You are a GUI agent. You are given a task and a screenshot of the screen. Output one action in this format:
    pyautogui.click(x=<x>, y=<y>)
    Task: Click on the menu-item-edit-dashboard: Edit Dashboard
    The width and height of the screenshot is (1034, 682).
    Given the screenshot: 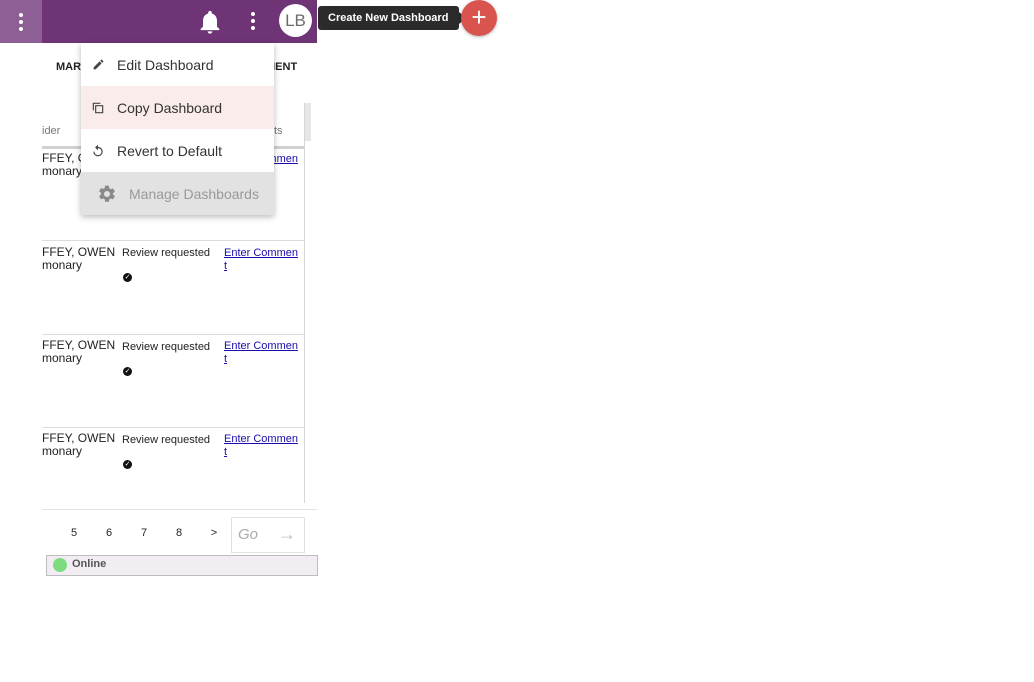 What is the action you would take?
    pyautogui.click(x=177, y=64)
    